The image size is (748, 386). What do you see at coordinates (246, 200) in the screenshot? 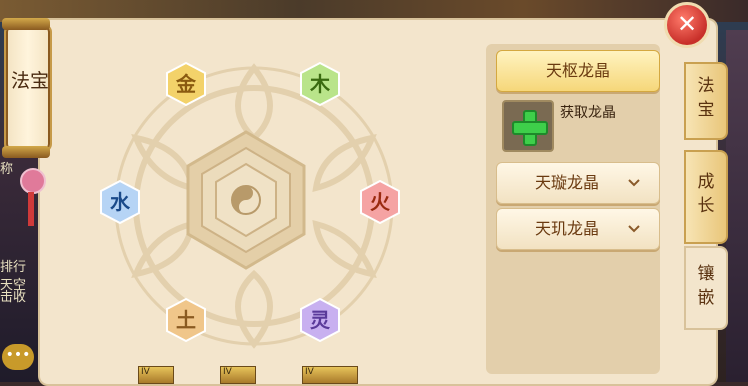
I see `center-hexagon` at bounding box center [246, 200].